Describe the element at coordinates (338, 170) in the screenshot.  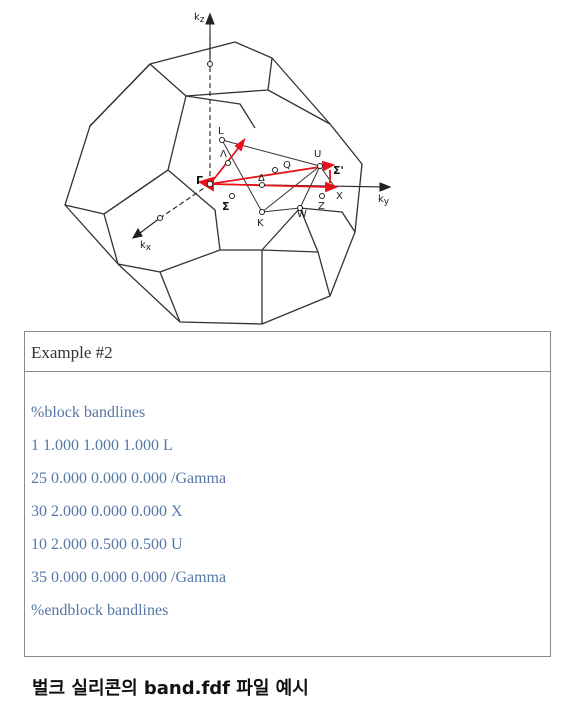
I see `point-label-sigma-prime: Σ'` at that location.